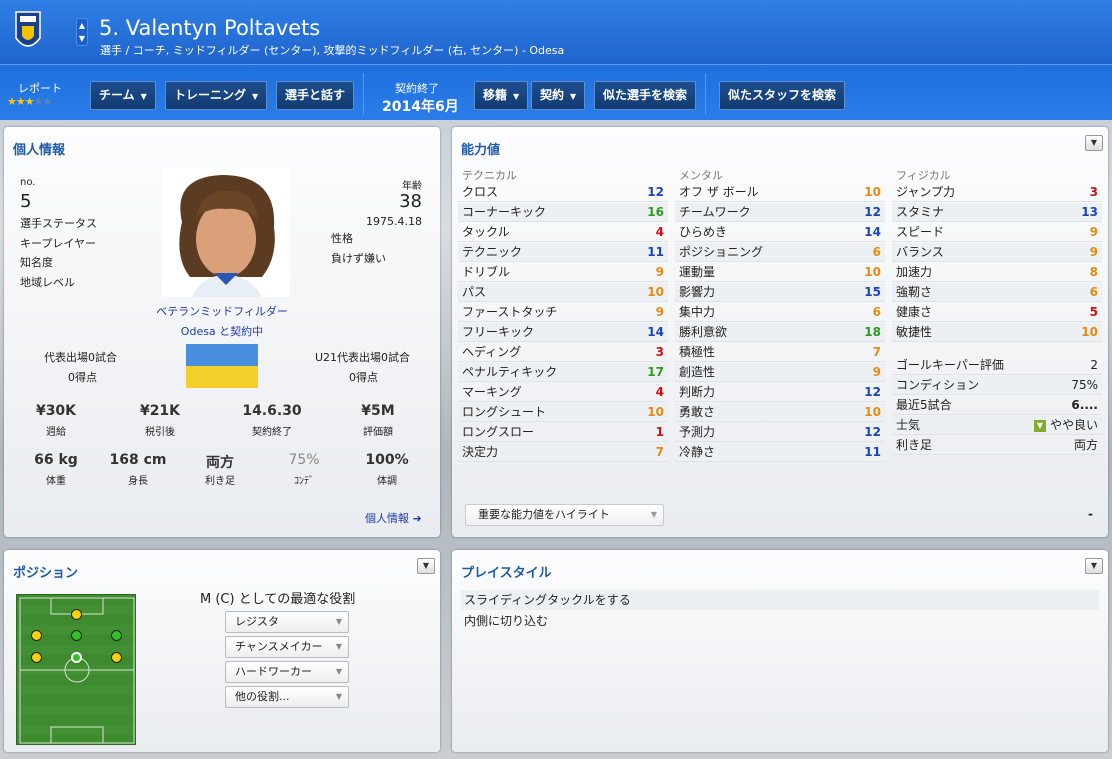  I want to click on attribute-name: ロングシュート, so click(504, 412).